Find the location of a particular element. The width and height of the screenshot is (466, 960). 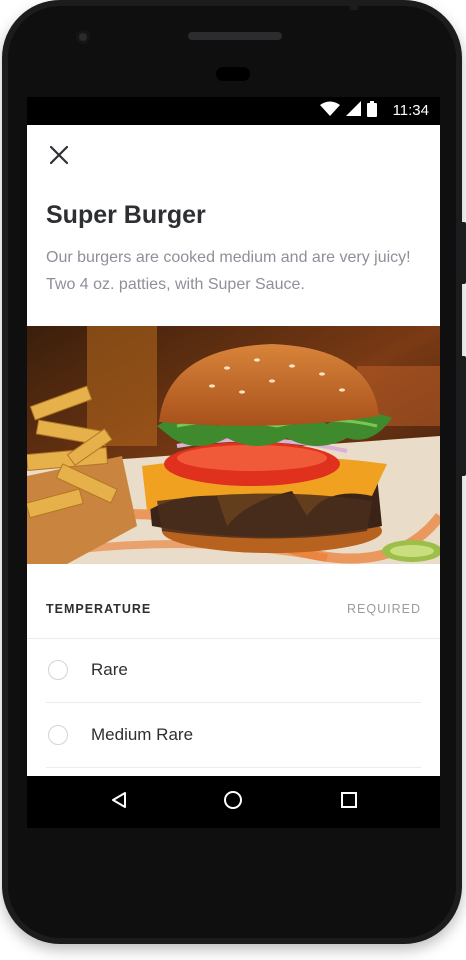

back-button is located at coordinates (119, 802).